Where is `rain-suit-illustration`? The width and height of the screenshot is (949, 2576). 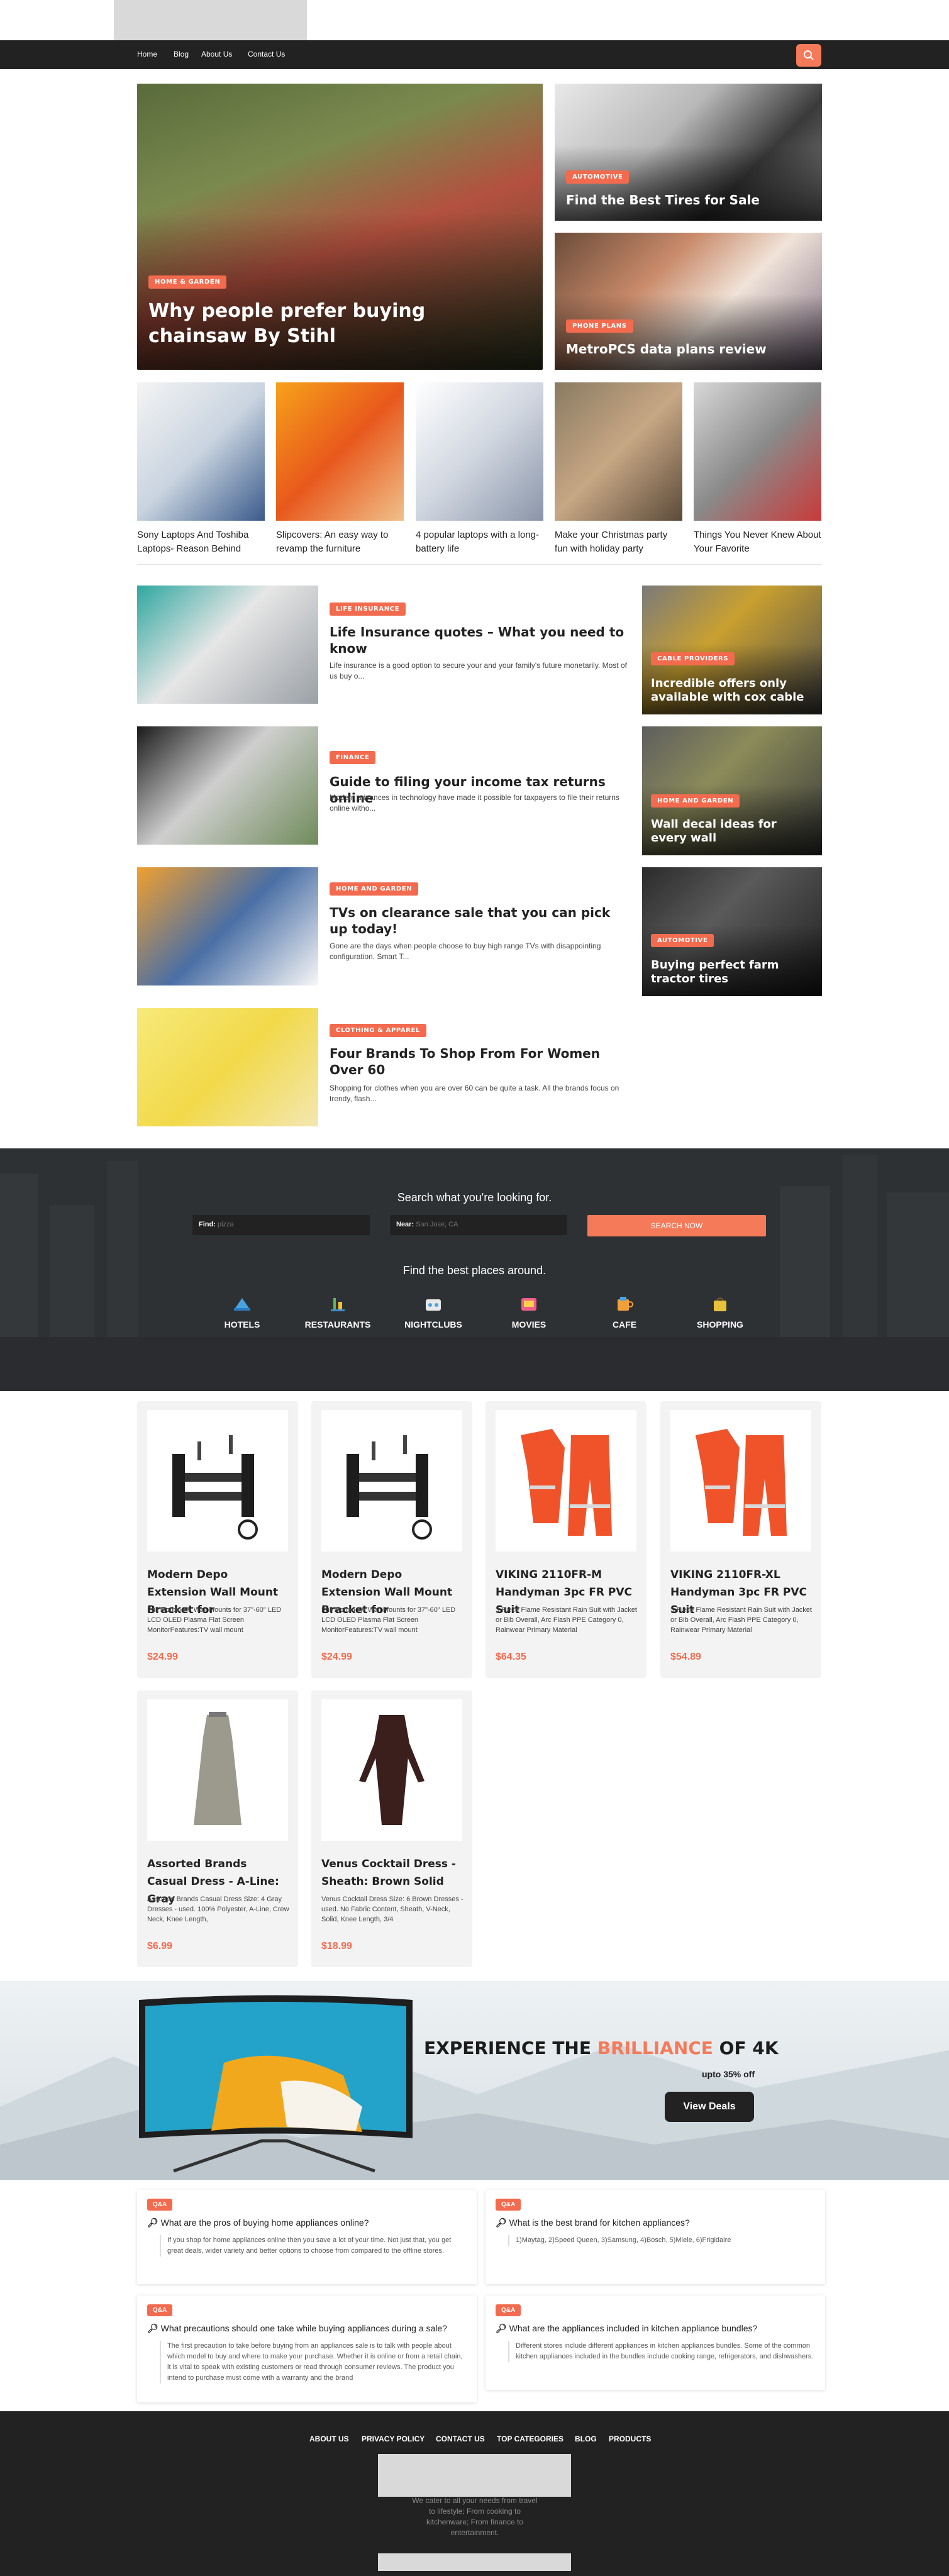 rain-suit-illustration is located at coordinates (741, 1482).